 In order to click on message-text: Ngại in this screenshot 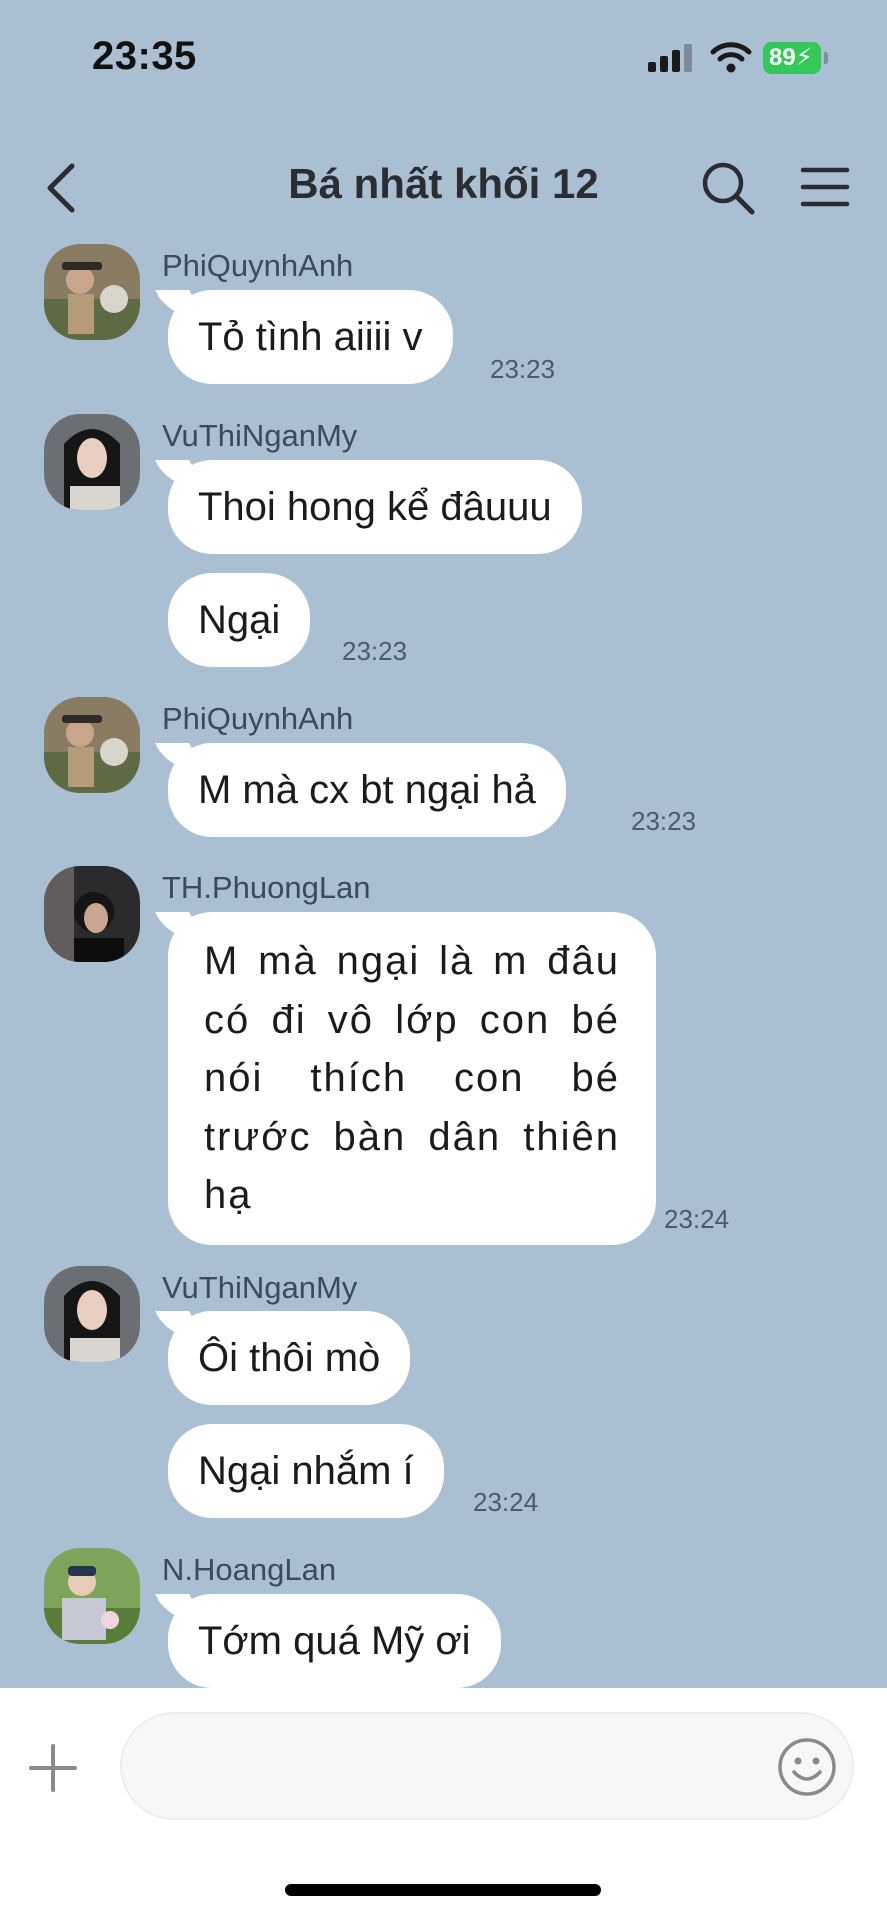, I will do `click(239, 620)`.